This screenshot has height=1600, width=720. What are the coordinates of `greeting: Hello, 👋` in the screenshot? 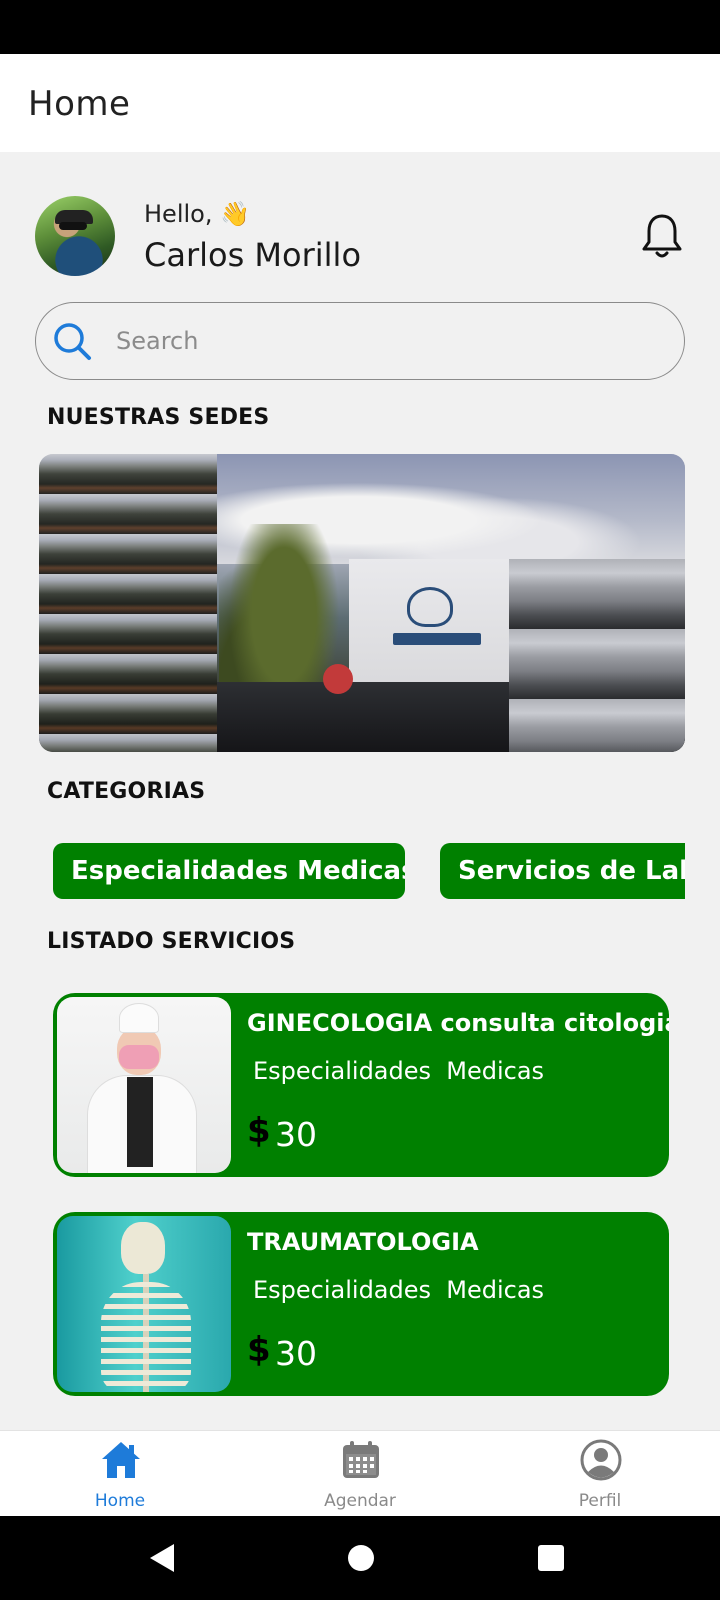 It's located at (197, 214).